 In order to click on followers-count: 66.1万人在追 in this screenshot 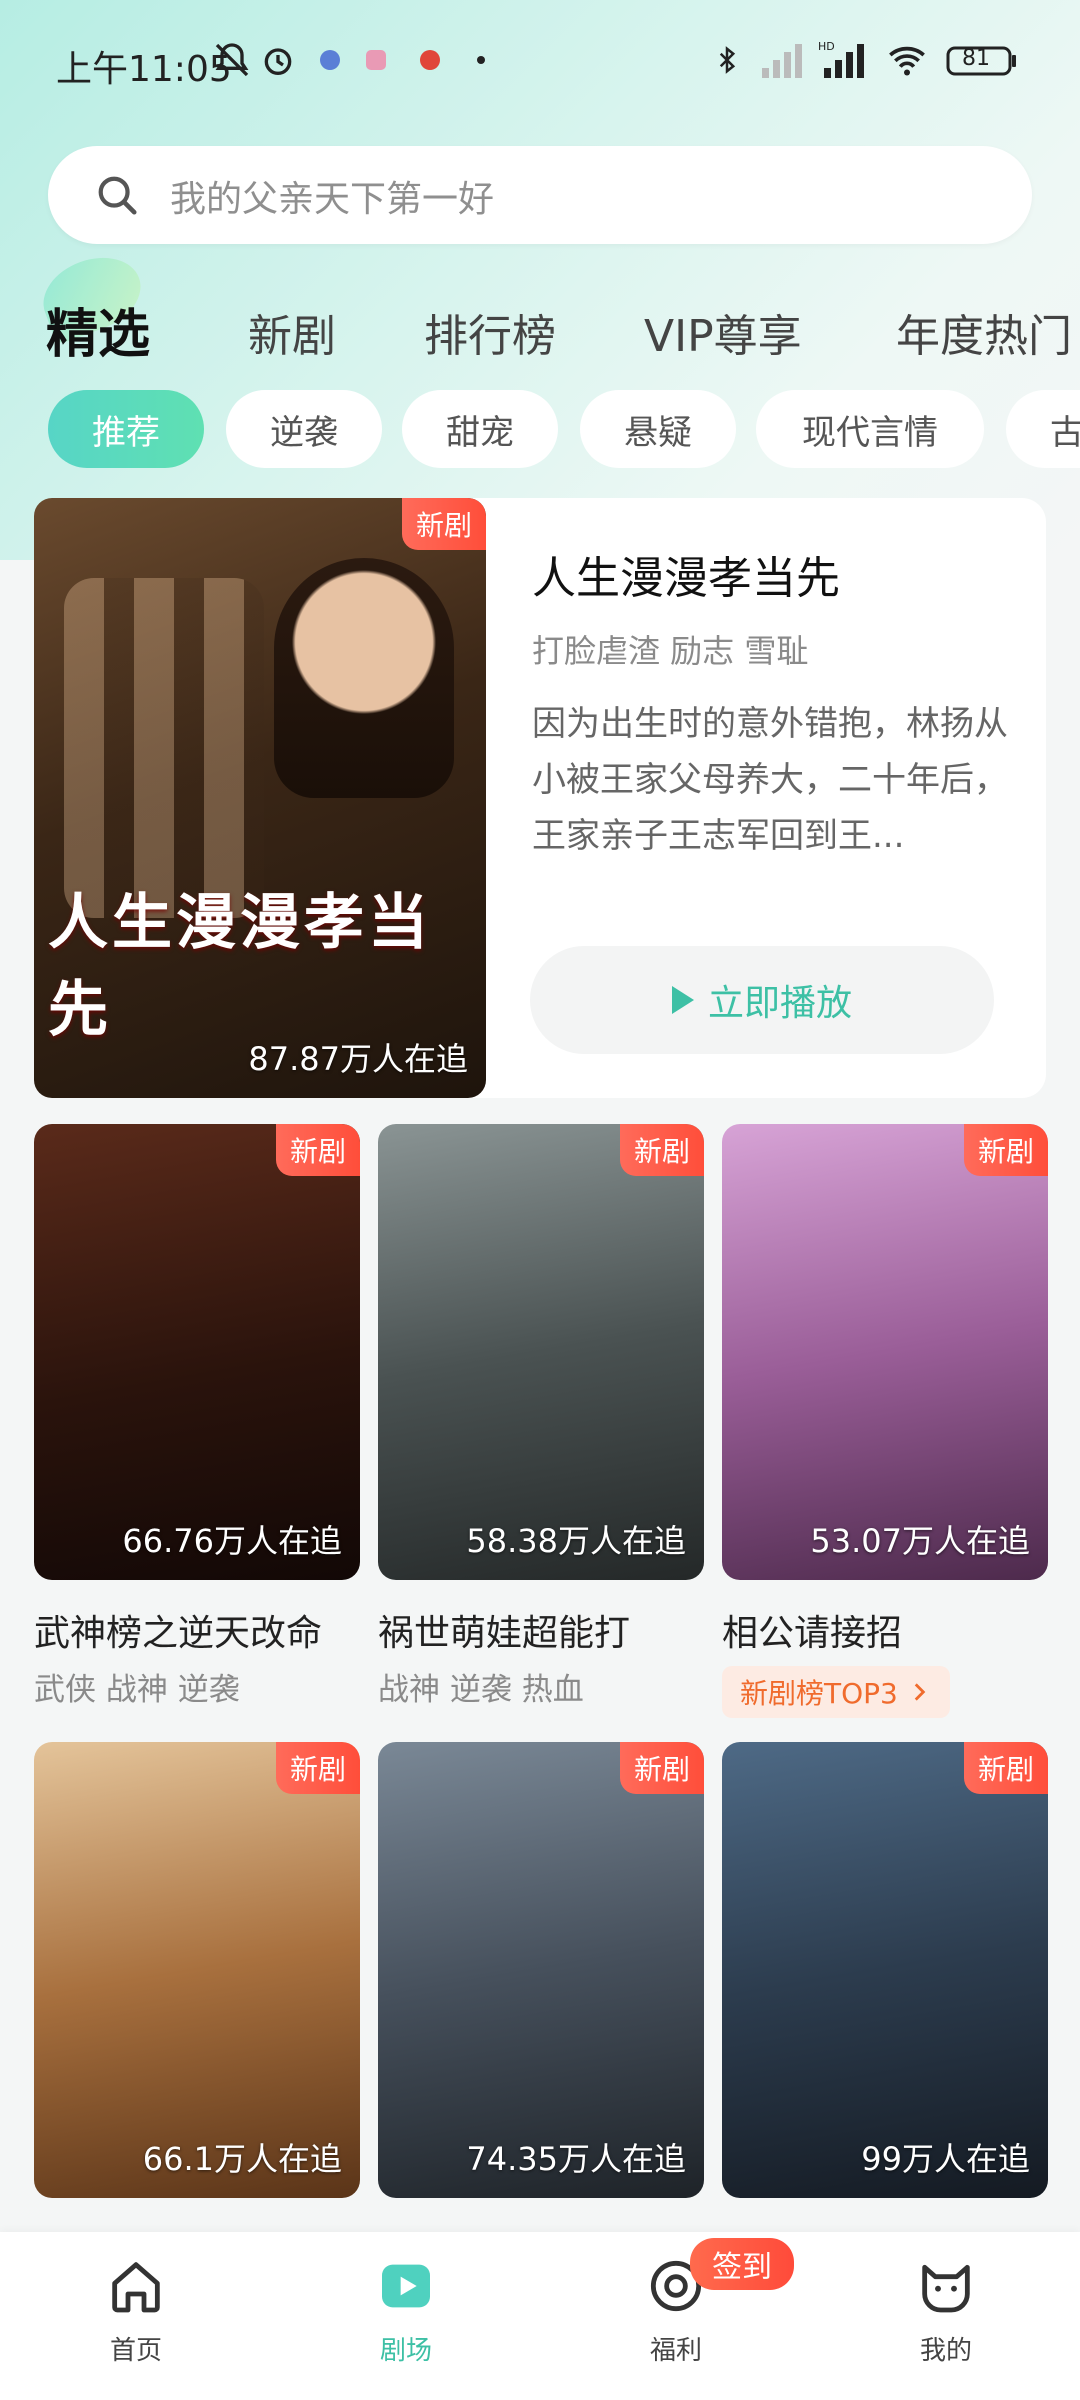, I will do `click(242, 2159)`.